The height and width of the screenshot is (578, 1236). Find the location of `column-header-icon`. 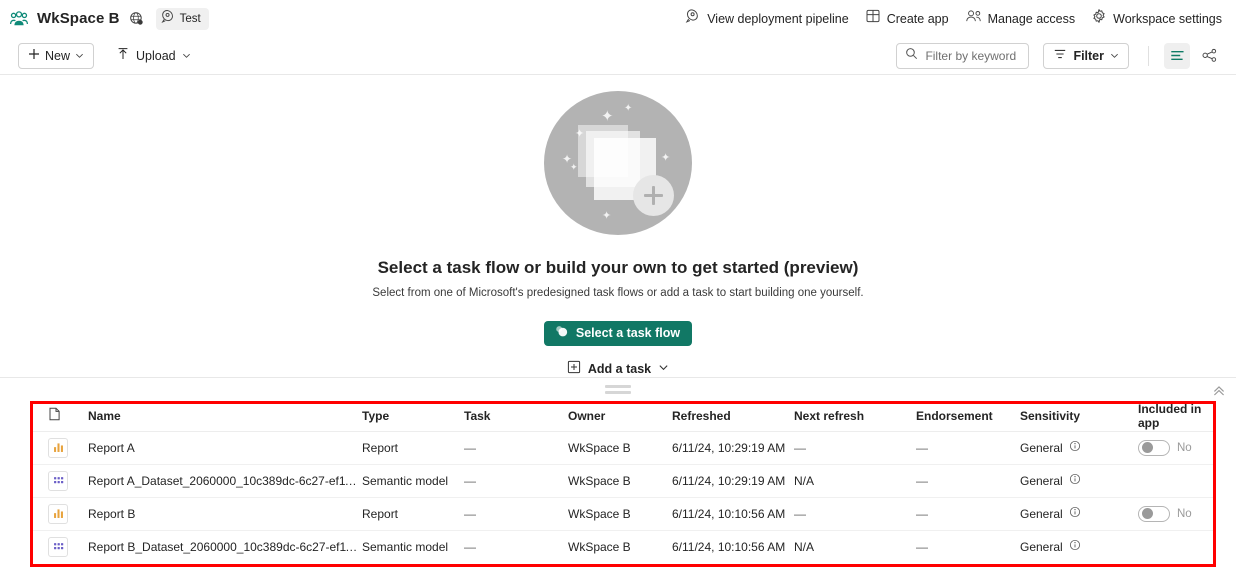

column-header-icon is located at coordinates (50, 416).